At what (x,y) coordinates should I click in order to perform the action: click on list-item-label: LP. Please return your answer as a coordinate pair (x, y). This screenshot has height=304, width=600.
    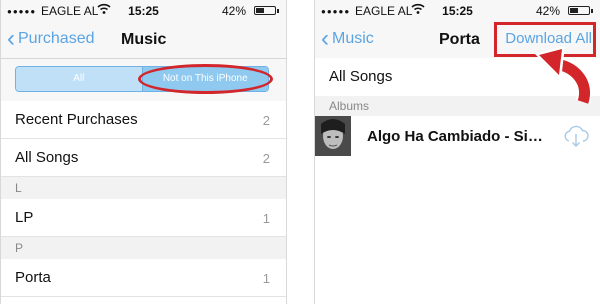
    Looking at the image, I should click on (24, 217).